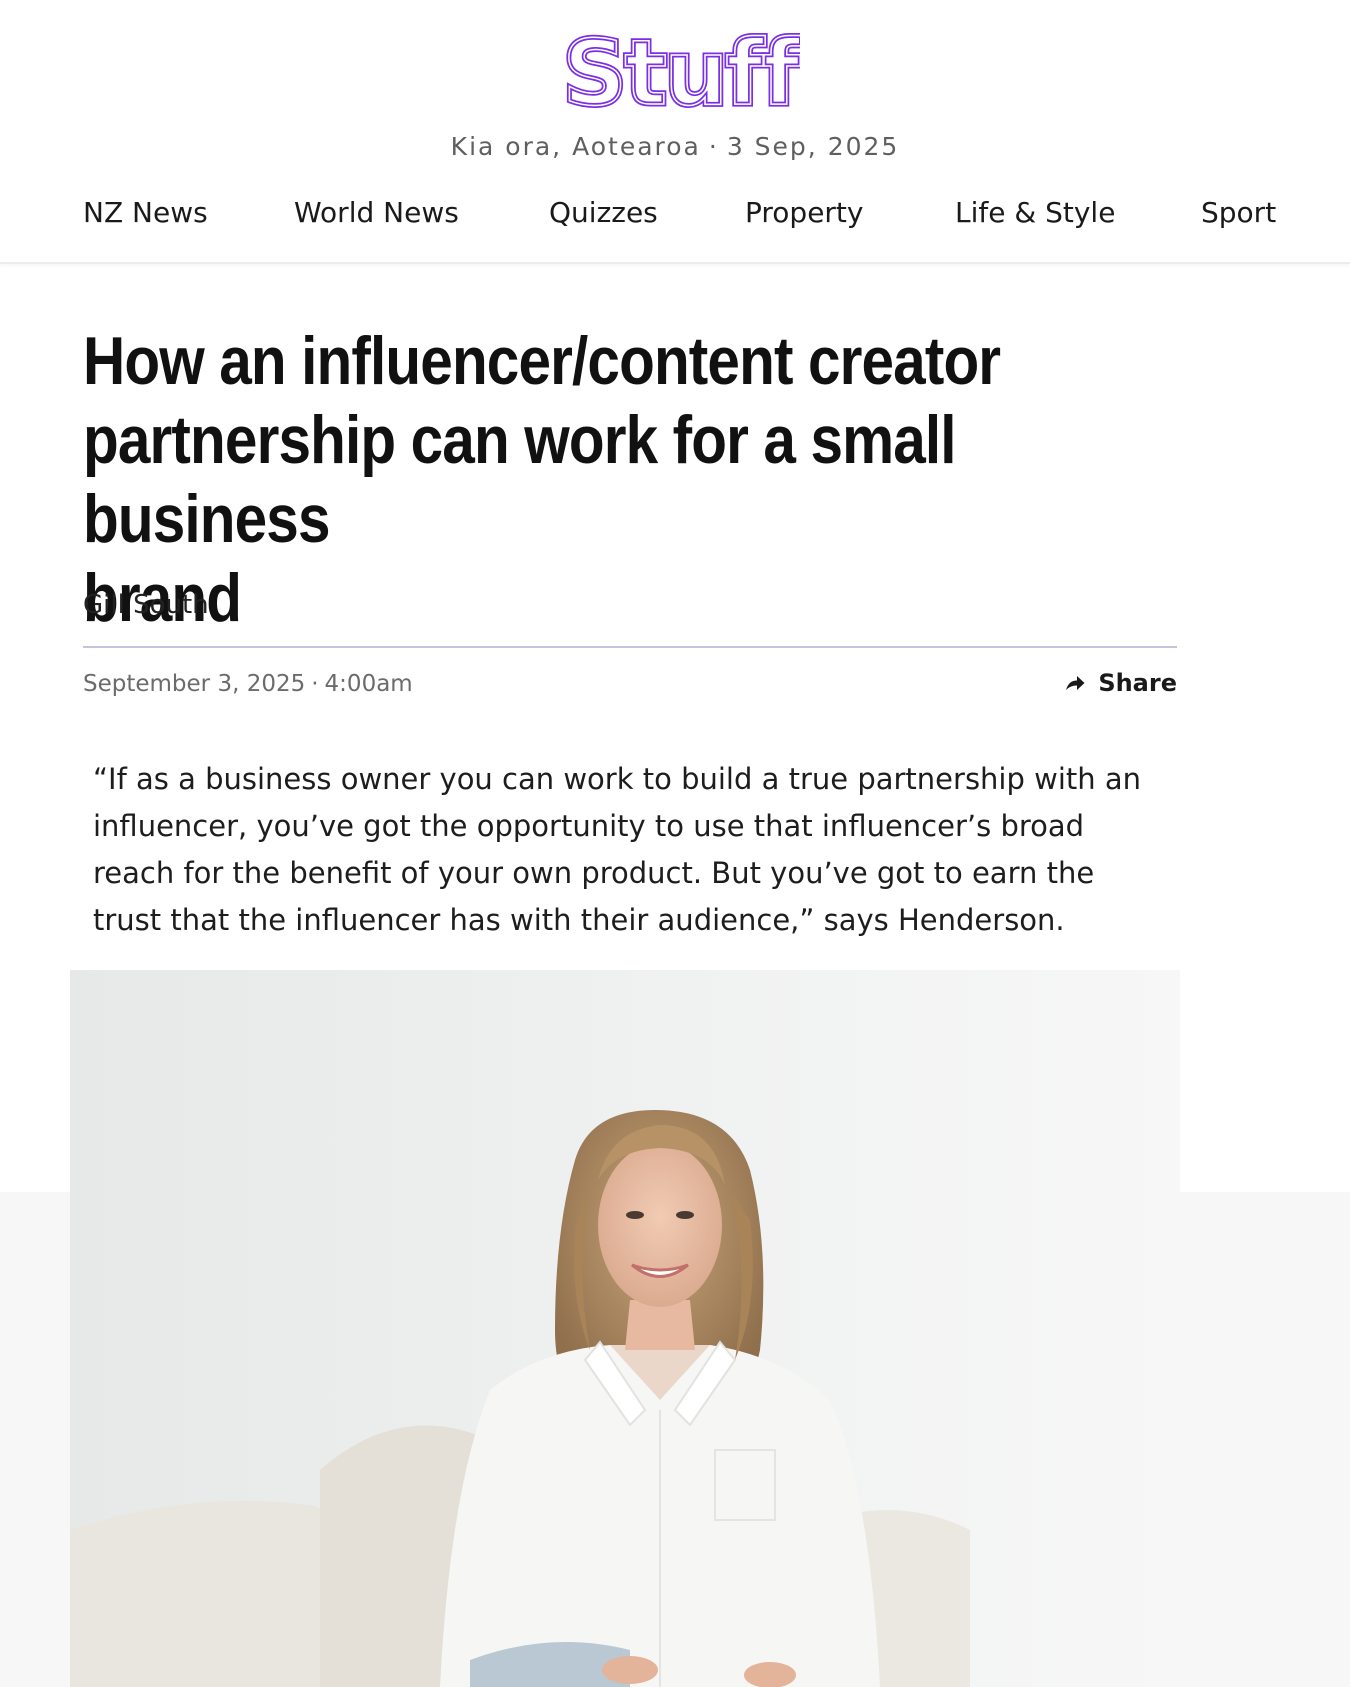 The height and width of the screenshot is (1687, 1350). What do you see at coordinates (575, 146) in the screenshot?
I see `greeting-text: Kia ora, Aotearoa` at bounding box center [575, 146].